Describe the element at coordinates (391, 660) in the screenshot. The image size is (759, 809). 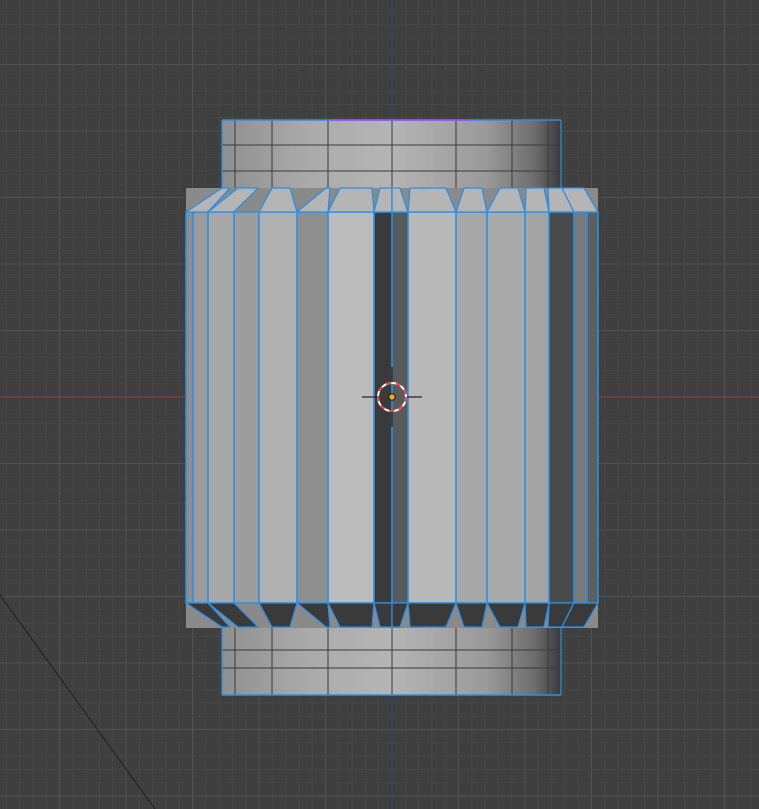
I see `bottom-collar` at that location.